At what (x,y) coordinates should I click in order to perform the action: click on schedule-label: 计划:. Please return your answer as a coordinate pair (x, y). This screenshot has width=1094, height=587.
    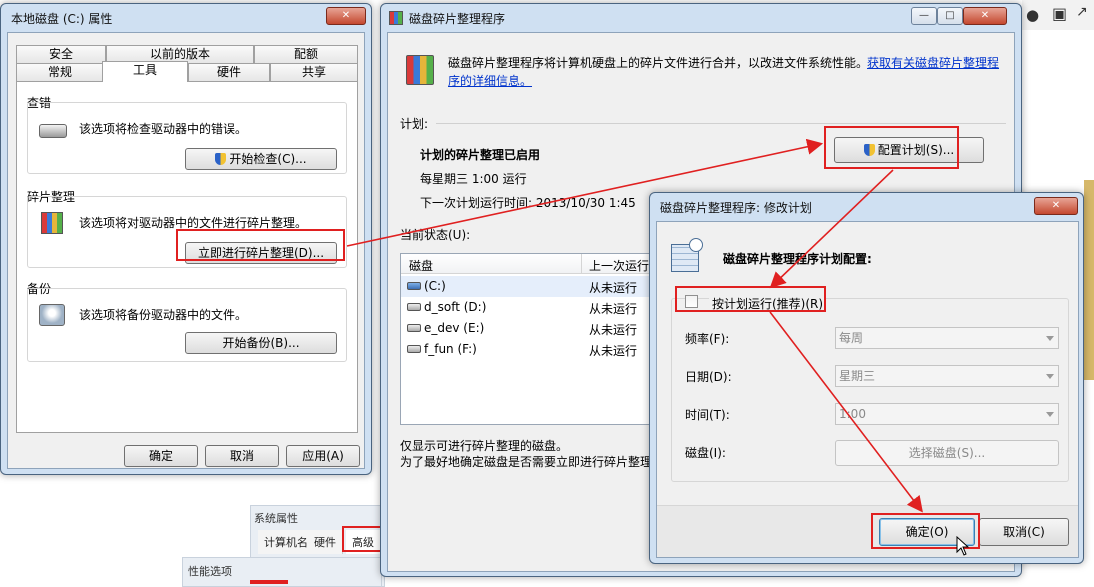
    Looking at the image, I should click on (414, 124).